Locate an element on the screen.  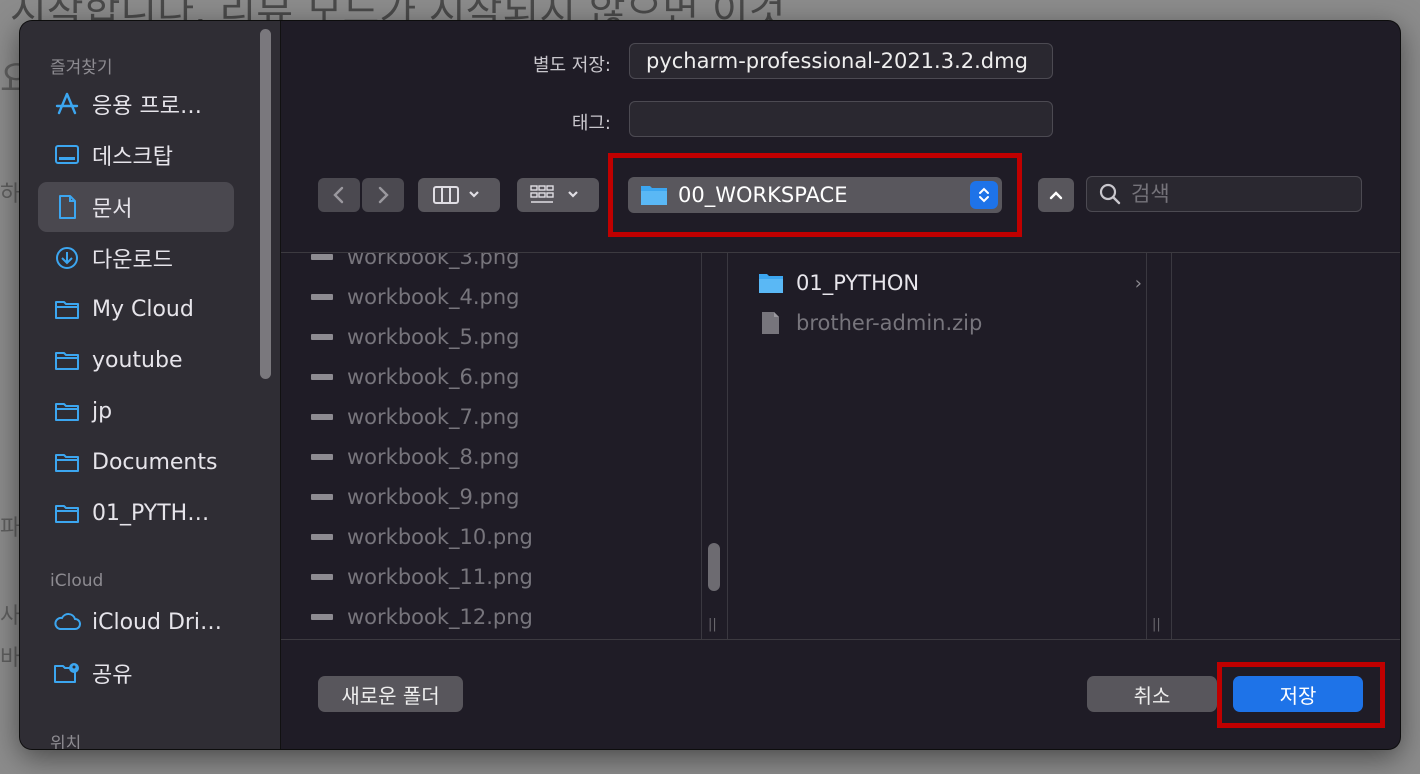
zip-file-icon is located at coordinates (770, 323).